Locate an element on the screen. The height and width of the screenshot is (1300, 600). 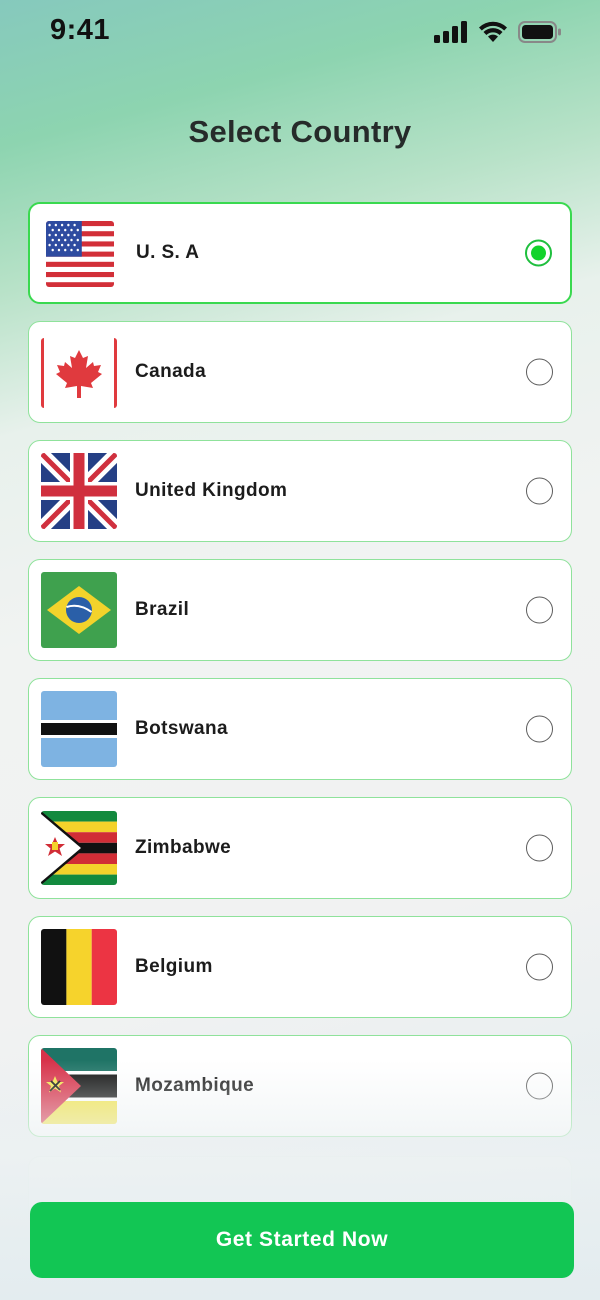
country-item-brazil: Brazil is located at coordinates (300, 610).